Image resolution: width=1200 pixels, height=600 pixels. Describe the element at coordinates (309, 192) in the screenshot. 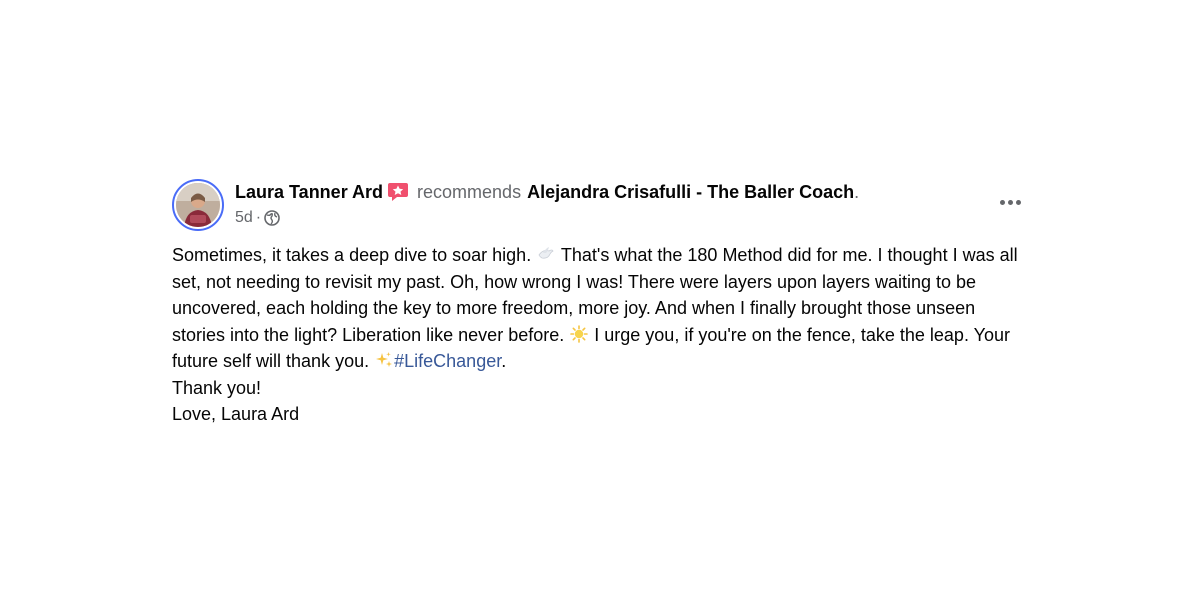

I see `author-name: Laura Tanner Ard` at that location.